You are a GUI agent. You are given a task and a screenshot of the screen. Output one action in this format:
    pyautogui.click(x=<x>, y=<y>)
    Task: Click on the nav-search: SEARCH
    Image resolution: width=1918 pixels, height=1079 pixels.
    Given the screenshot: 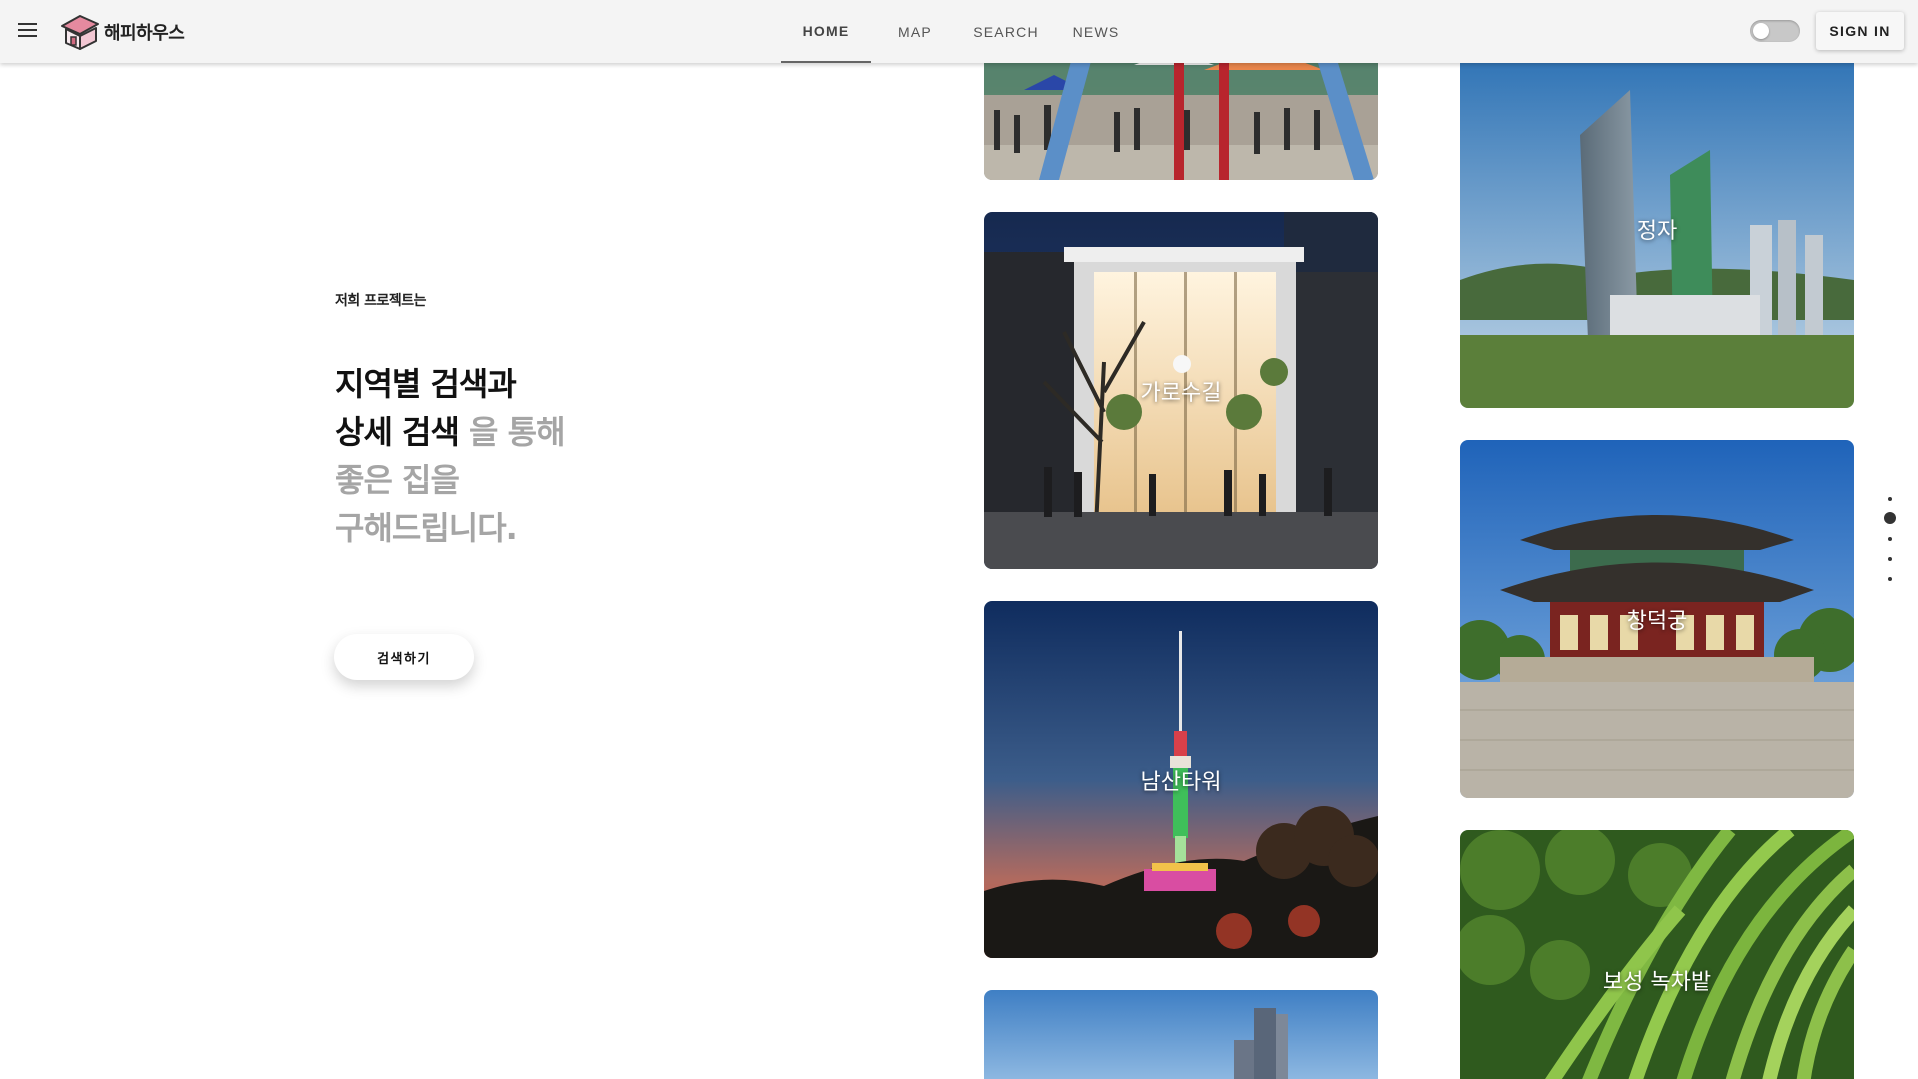 What is the action you would take?
    pyautogui.click(x=1006, y=31)
    